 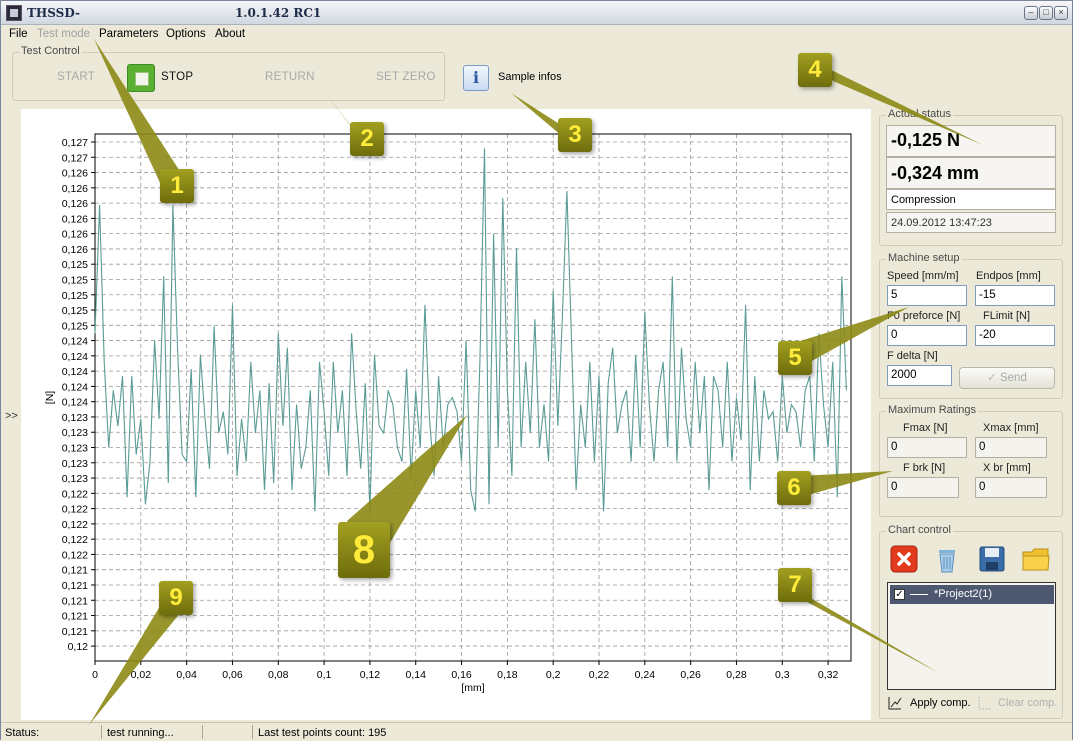 What do you see at coordinates (923, 487) in the screenshot?
I see `fbrk-field: 0` at bounding box center [923, 487].